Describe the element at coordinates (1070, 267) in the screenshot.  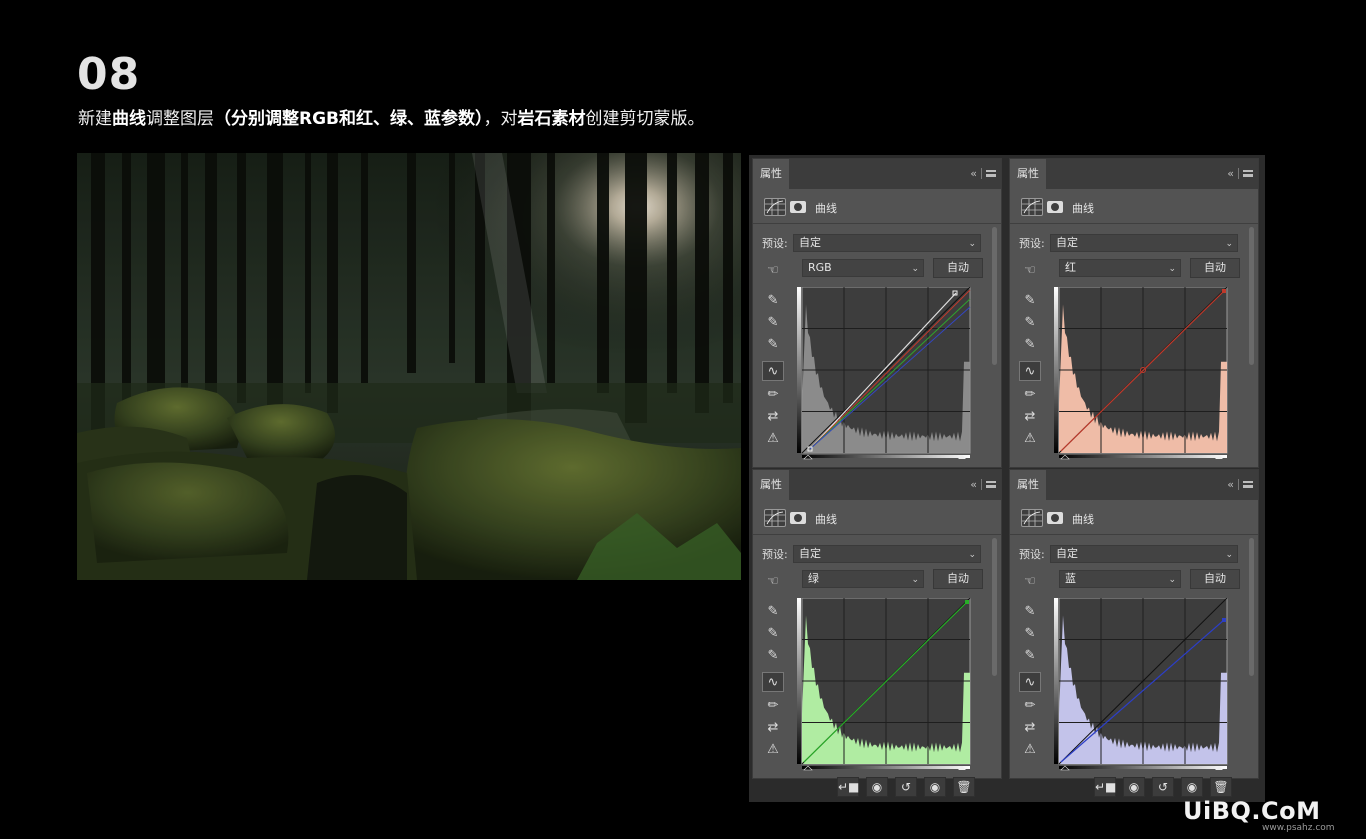
I see `channel-value: 红` at that location.